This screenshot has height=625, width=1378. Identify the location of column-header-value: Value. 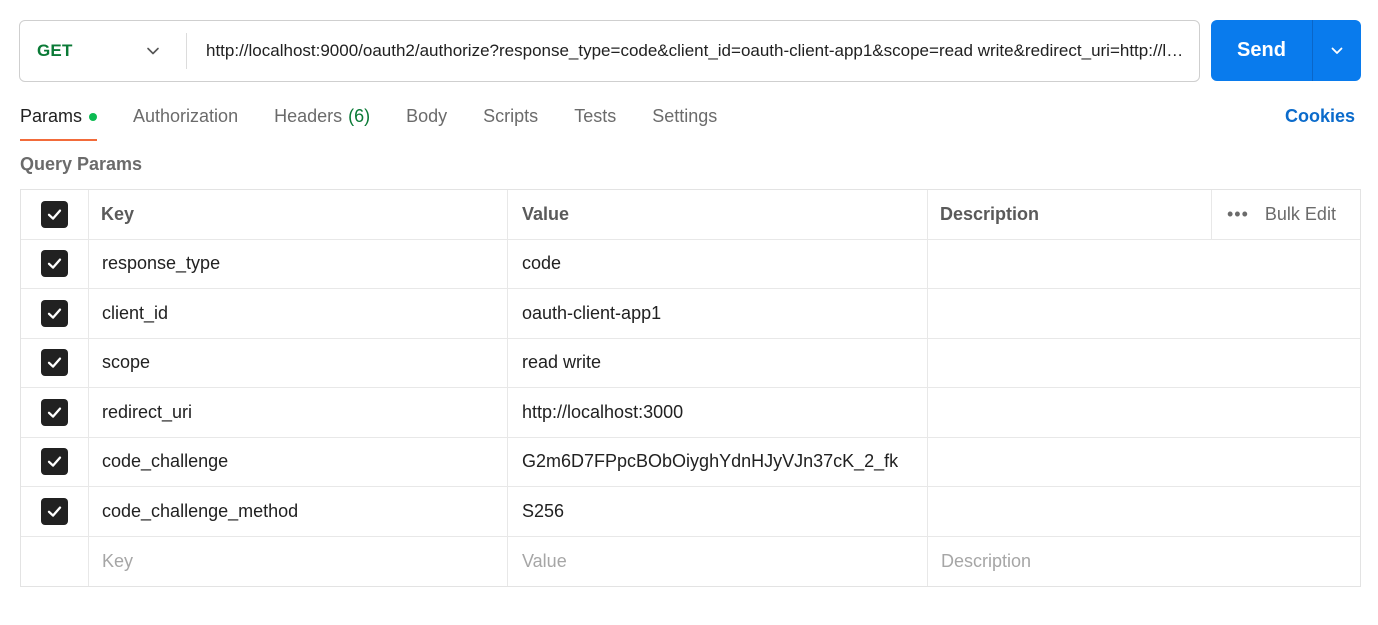
(718, 214).